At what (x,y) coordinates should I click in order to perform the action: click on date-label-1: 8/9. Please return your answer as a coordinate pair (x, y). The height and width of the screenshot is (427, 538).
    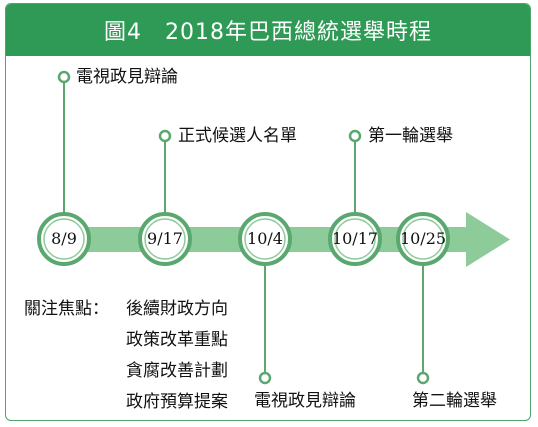
    Looking at the image, I should click on (64, 238).